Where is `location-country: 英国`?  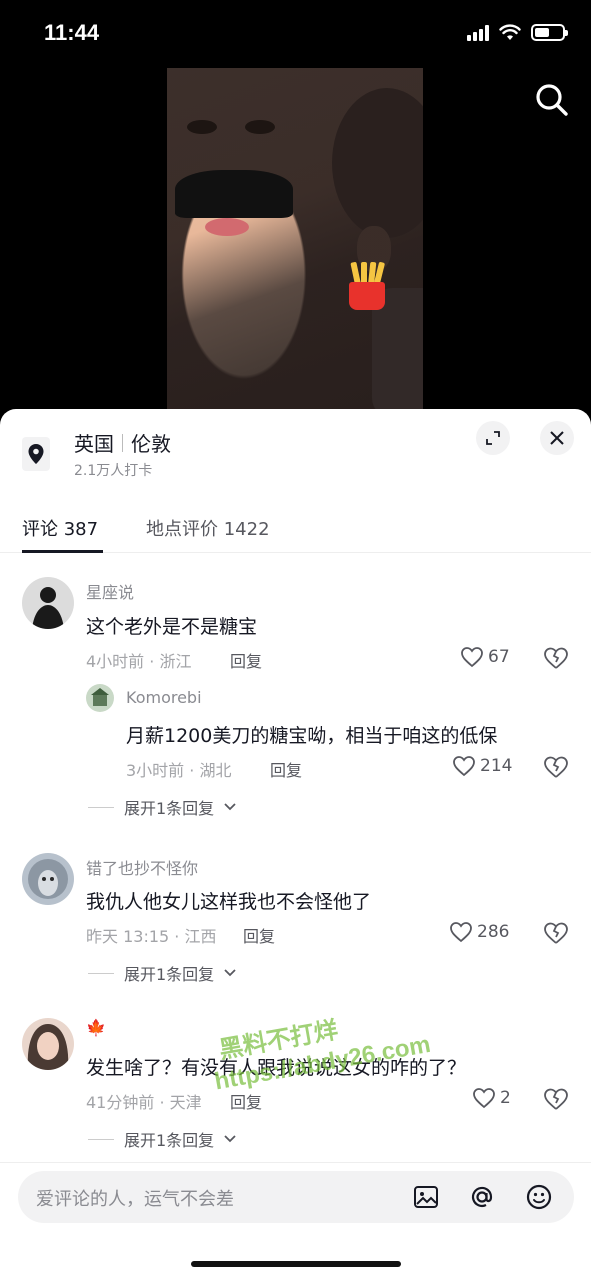 location-country: 英国 is located at coordinates (94, 444).